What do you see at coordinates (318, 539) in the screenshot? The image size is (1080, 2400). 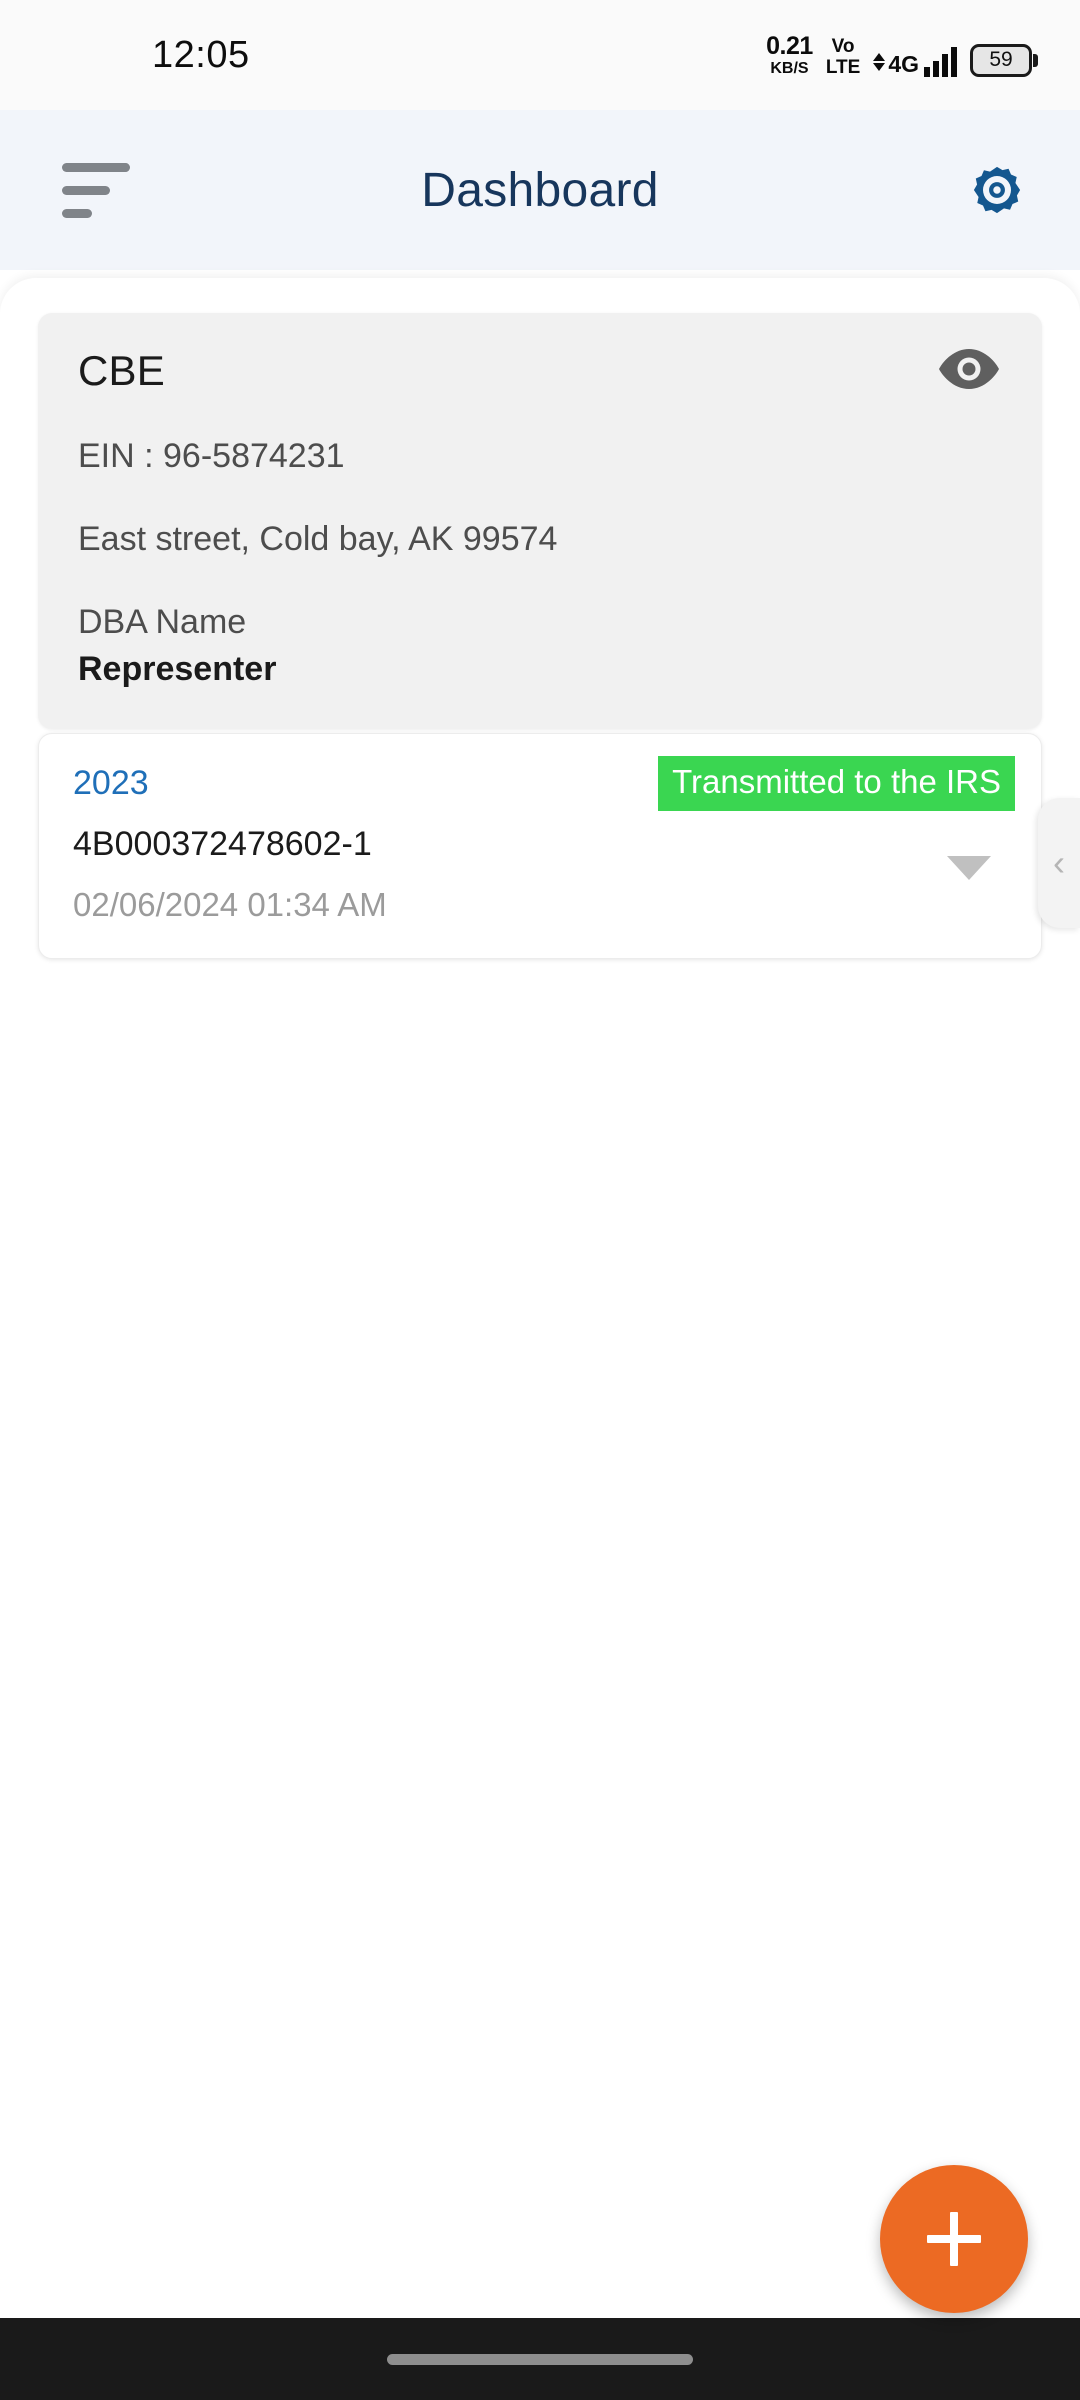 I see `company-address: East street, Cold bay, AK 99574` at bounding box center [318, 539].